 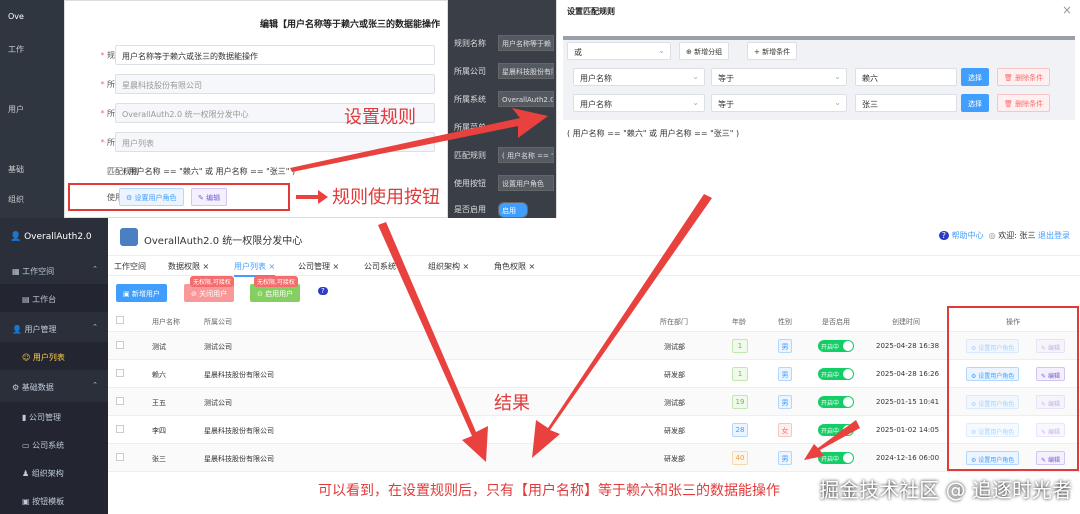 I want to click on watermark: 掘金技术社区 @ 追逐时光者, so click(x=945, y=490).